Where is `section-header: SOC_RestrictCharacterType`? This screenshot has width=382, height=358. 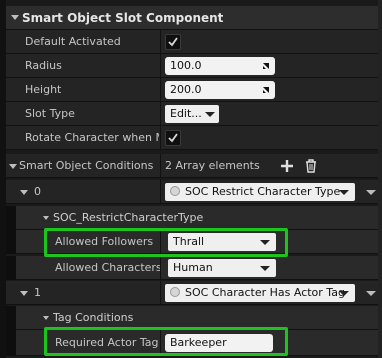 section-header: SOC_RestrictCharacterType is located at coordinates (192, 218).